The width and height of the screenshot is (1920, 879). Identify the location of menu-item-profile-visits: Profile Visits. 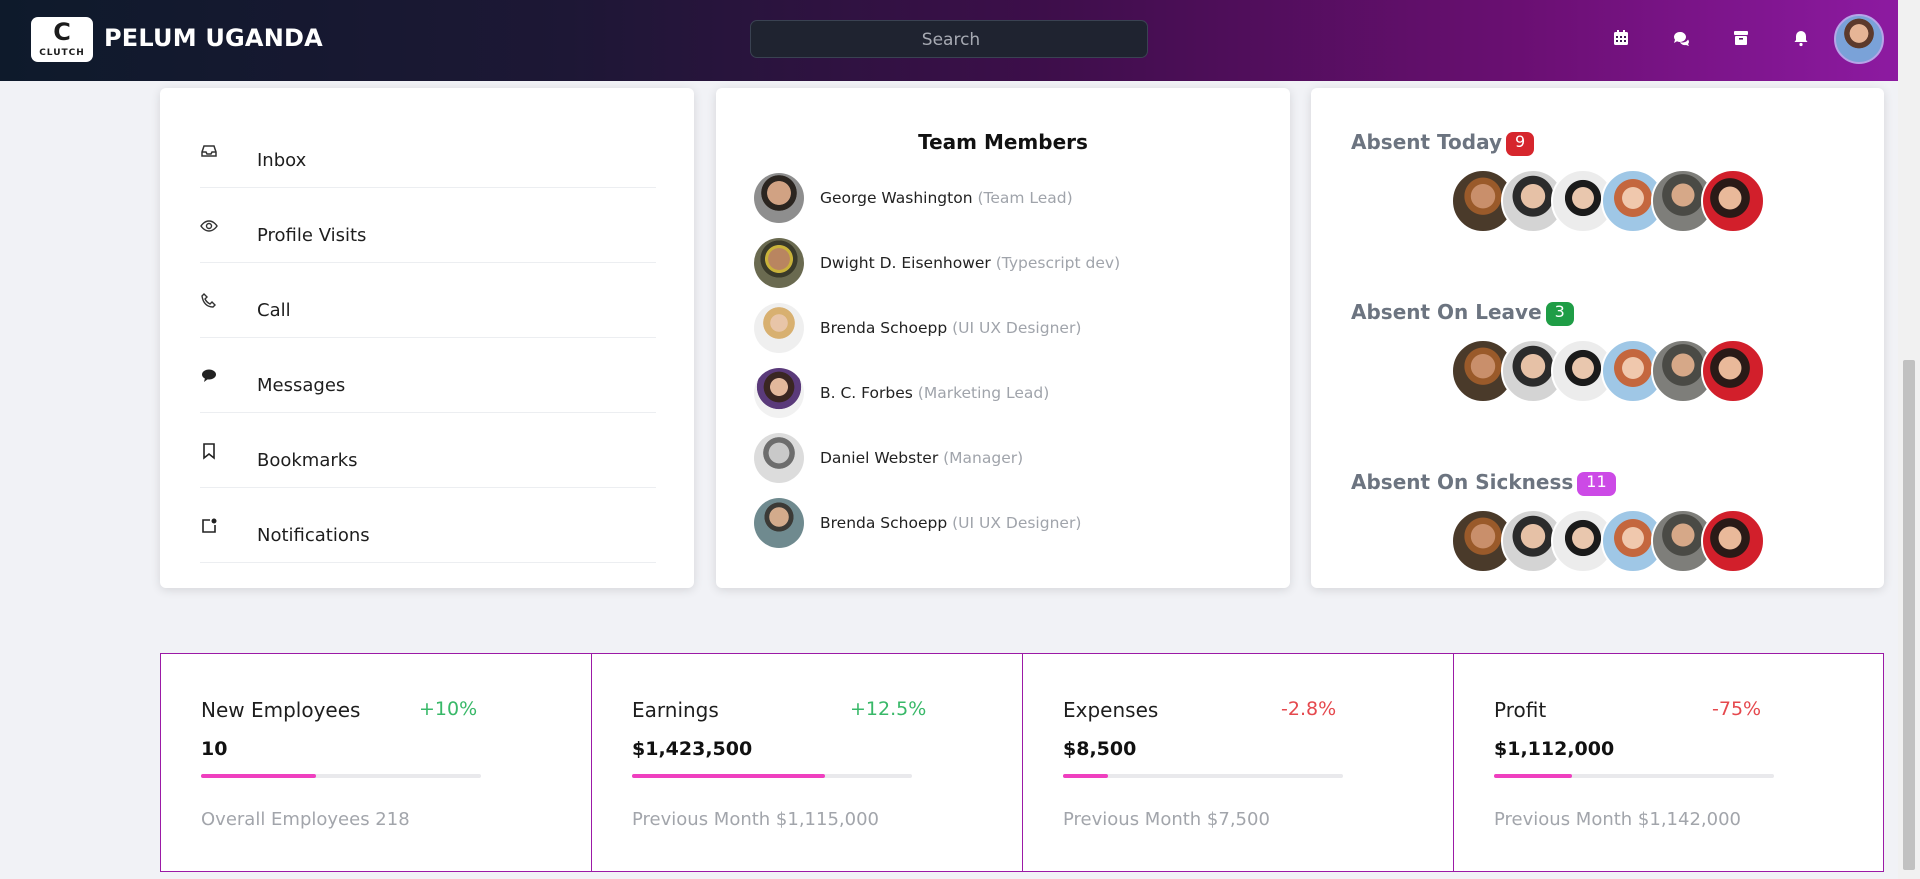
(428, 225).